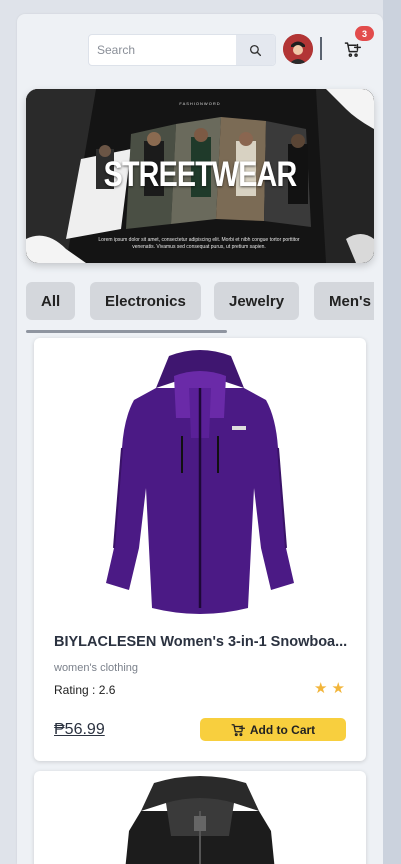 This screenshot has width=401, height=864. I want to click on cart-button, so click(352, 49).